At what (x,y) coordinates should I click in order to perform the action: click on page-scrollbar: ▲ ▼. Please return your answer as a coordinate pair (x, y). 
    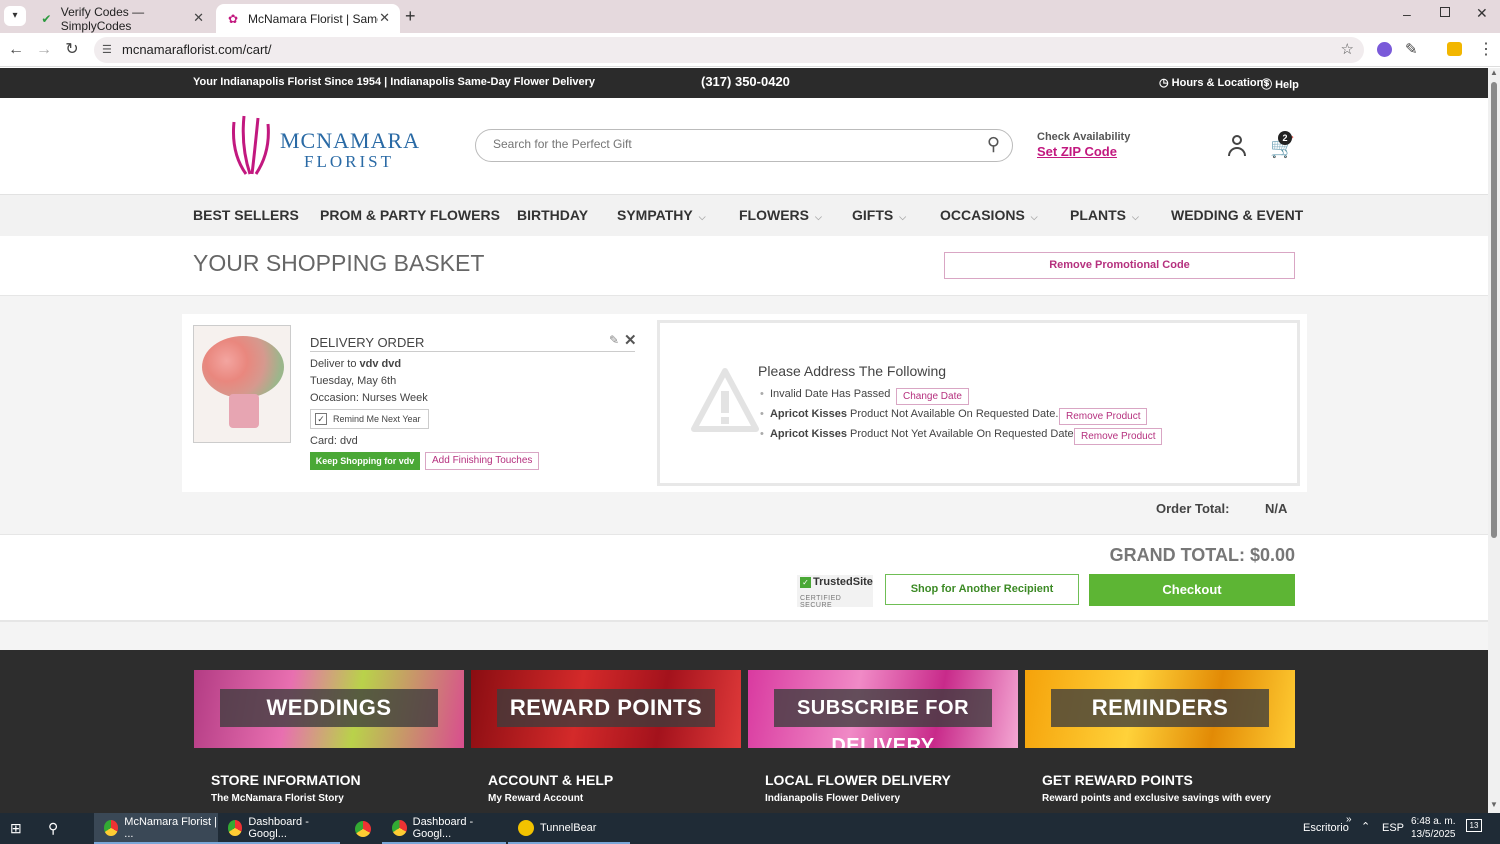
    Looking at the image, I should click on (1494, 440).